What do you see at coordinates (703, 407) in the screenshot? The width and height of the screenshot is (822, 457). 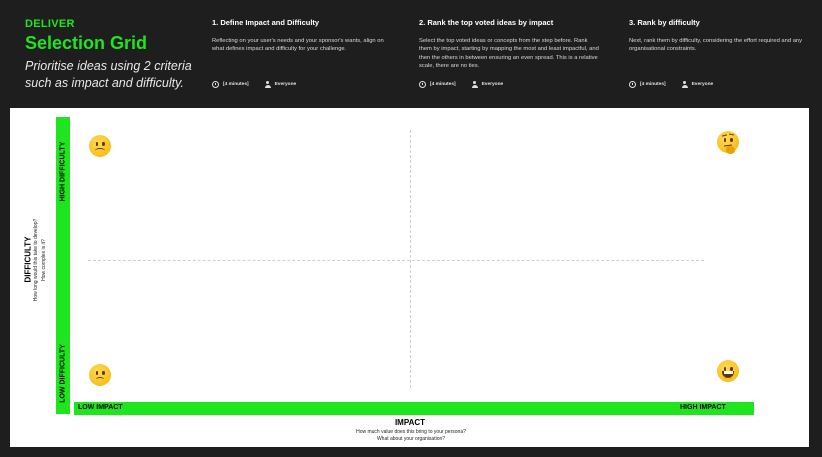 I see `high-impact-label: HIGH IMPACT` at bounding box center [703, 407].